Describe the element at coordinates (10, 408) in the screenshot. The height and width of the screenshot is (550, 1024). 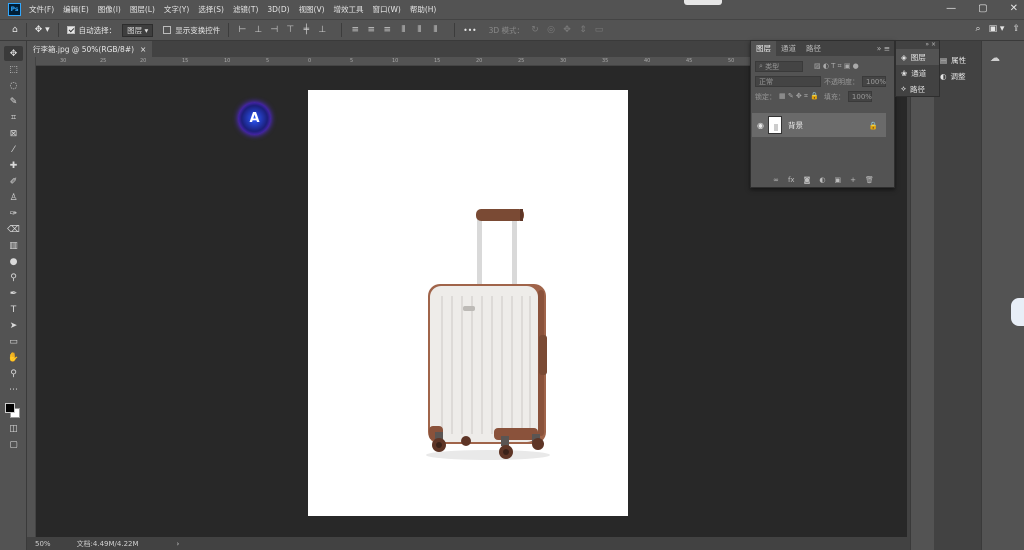
I see `foreground-color-swatch` at that location.